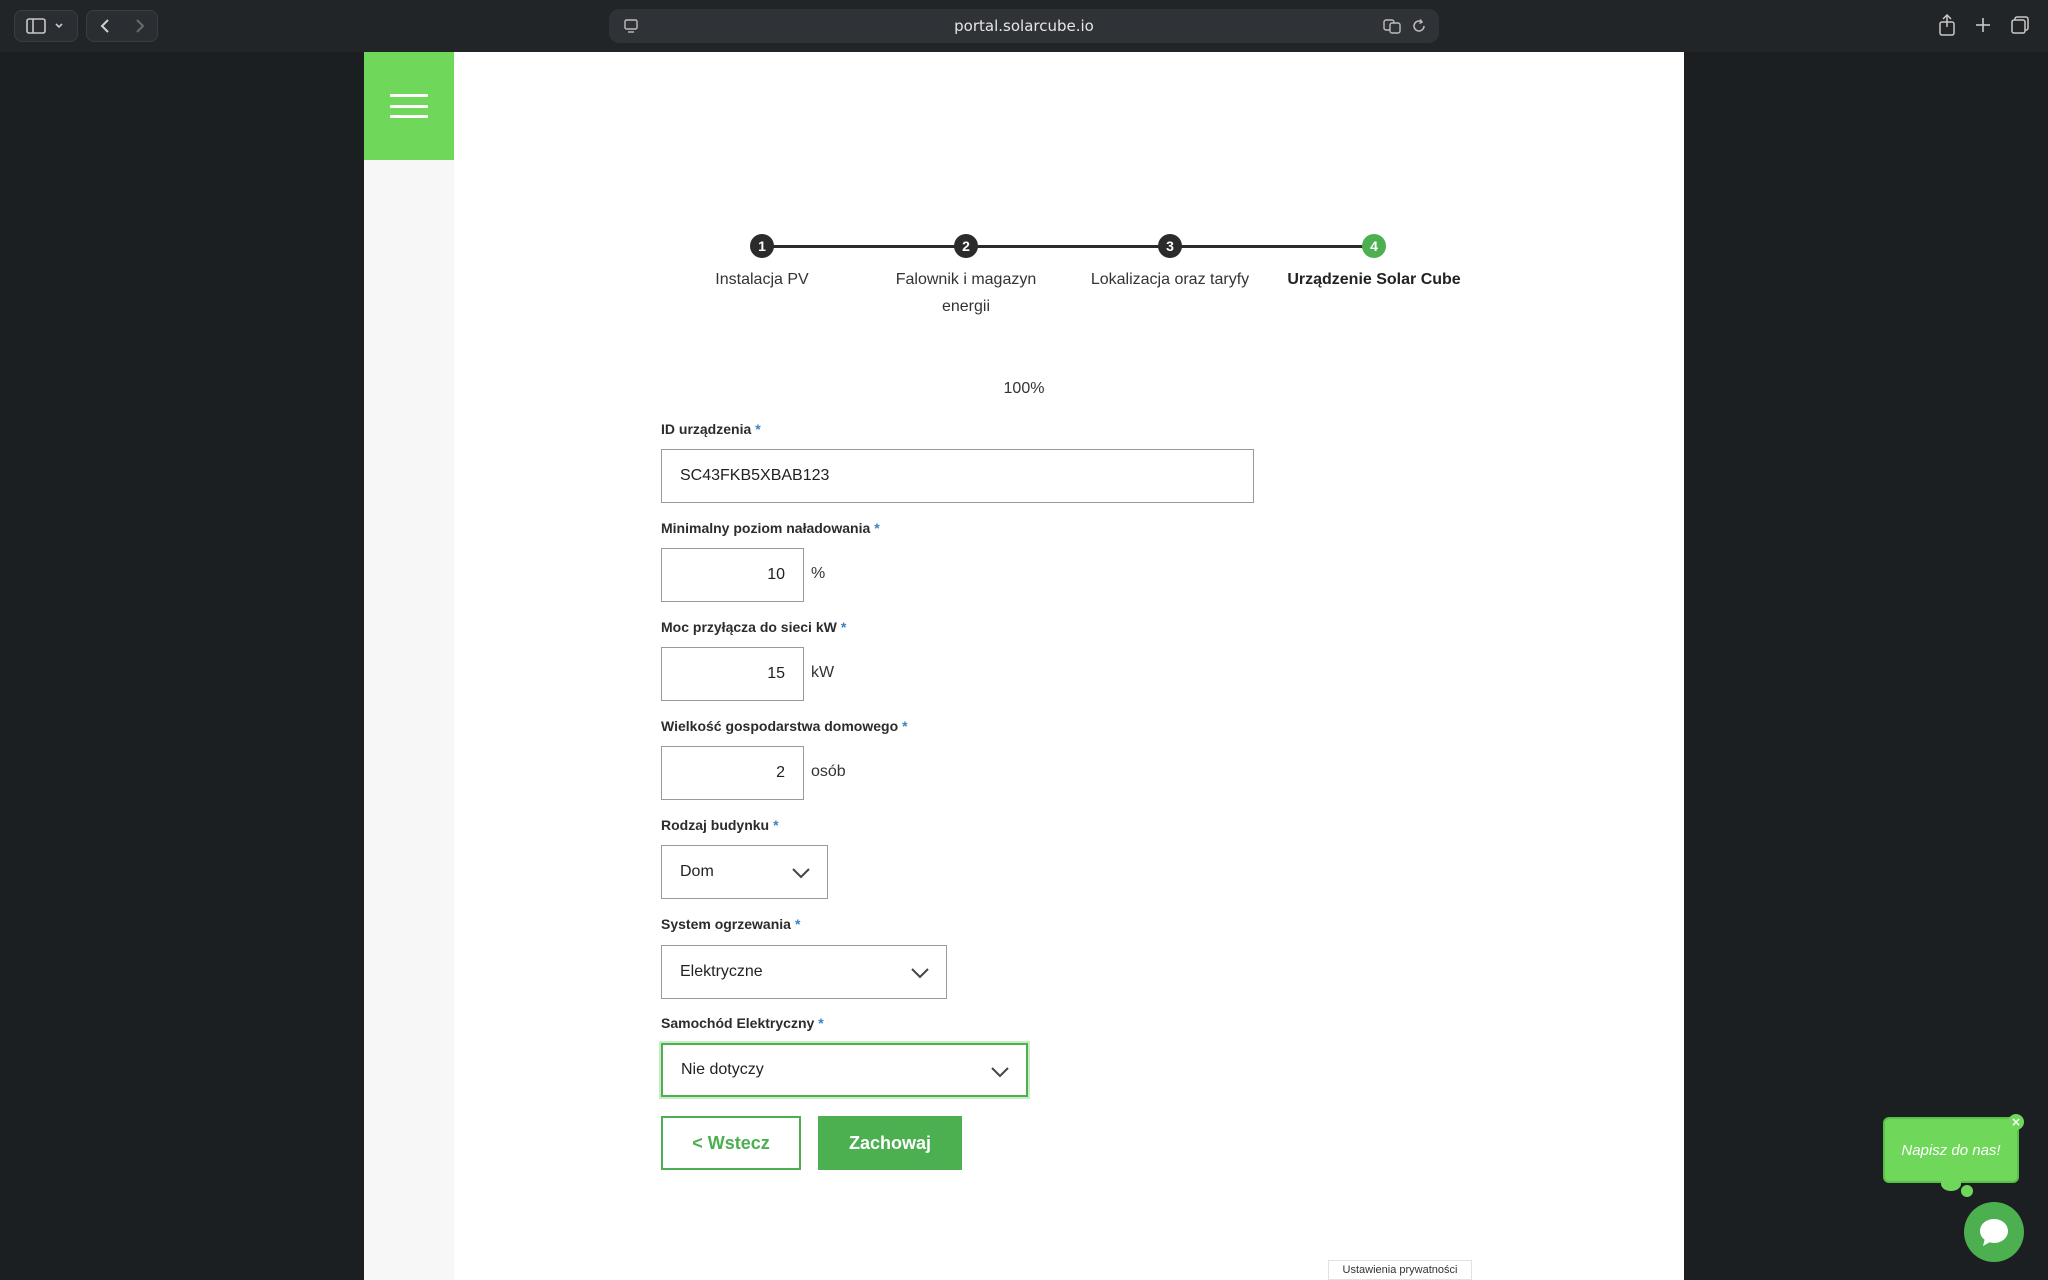  I want to click on url-text: portal.solarcube.io, so click(1024, 26).